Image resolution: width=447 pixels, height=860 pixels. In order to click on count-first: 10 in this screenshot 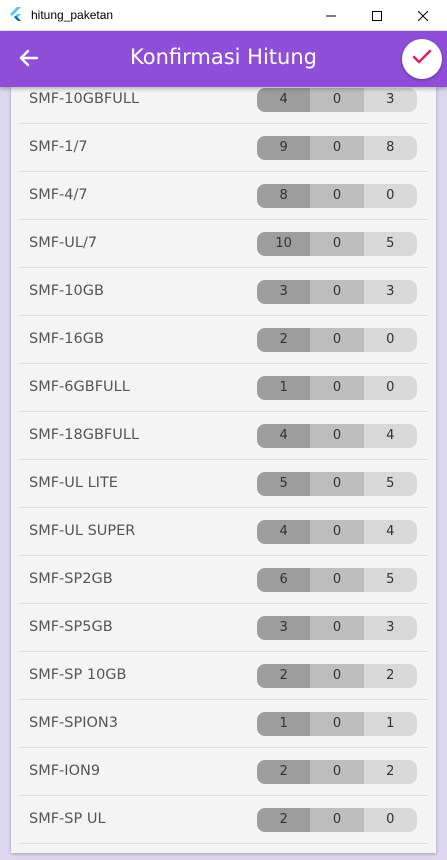, I will do `click(284, 244)`.